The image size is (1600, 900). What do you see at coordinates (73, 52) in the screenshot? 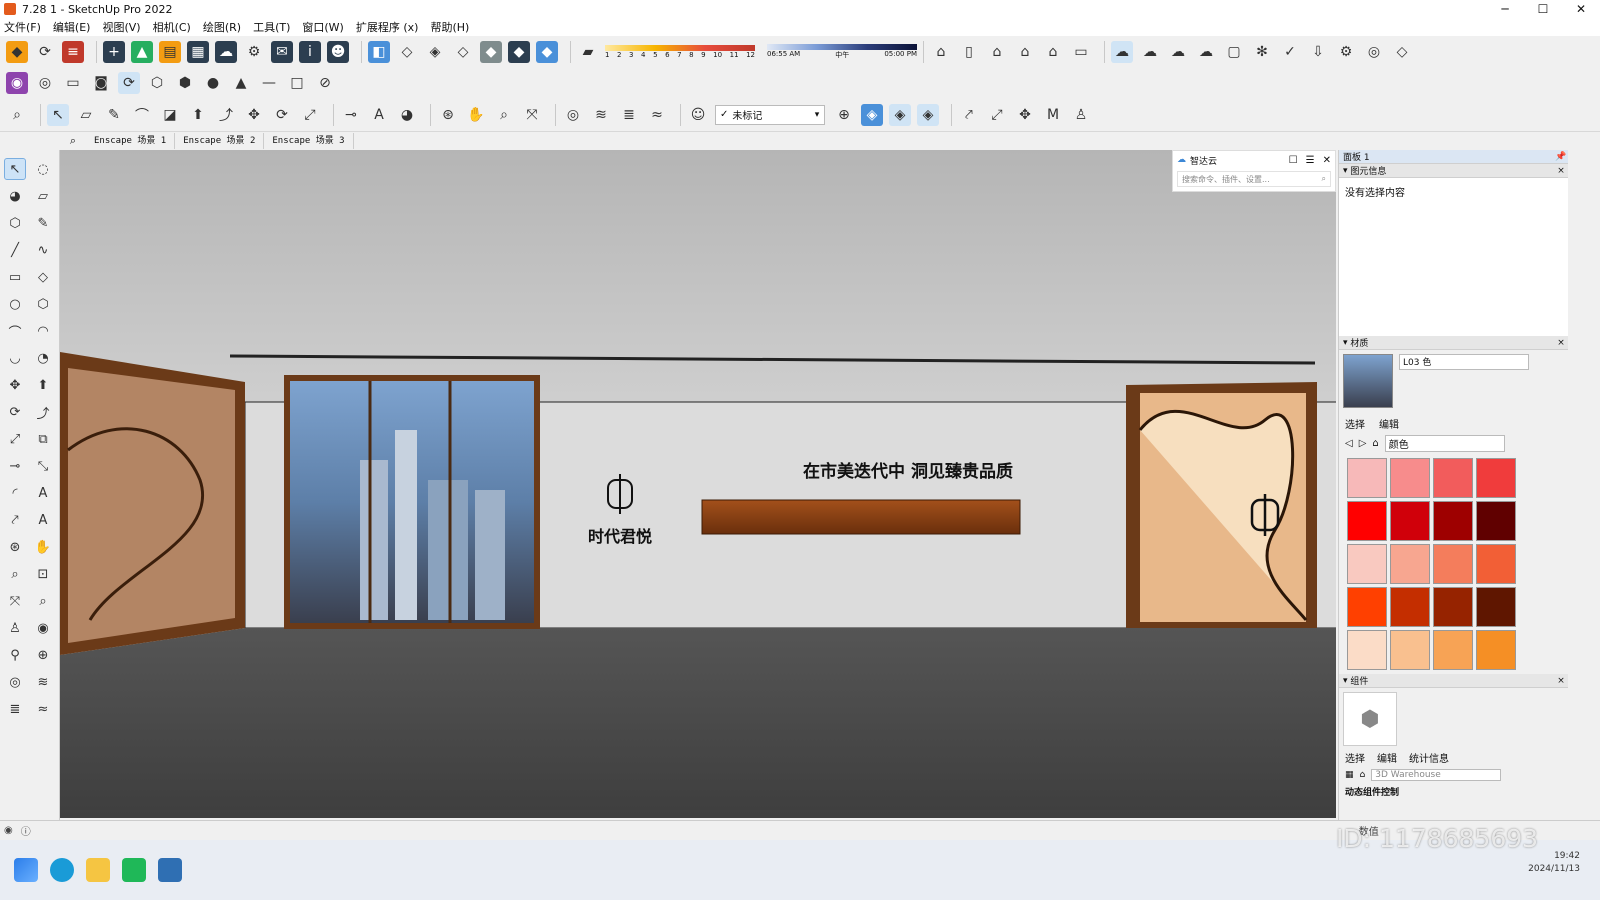
I see `layers-icon: ≡` at bounding box center [73, 52].